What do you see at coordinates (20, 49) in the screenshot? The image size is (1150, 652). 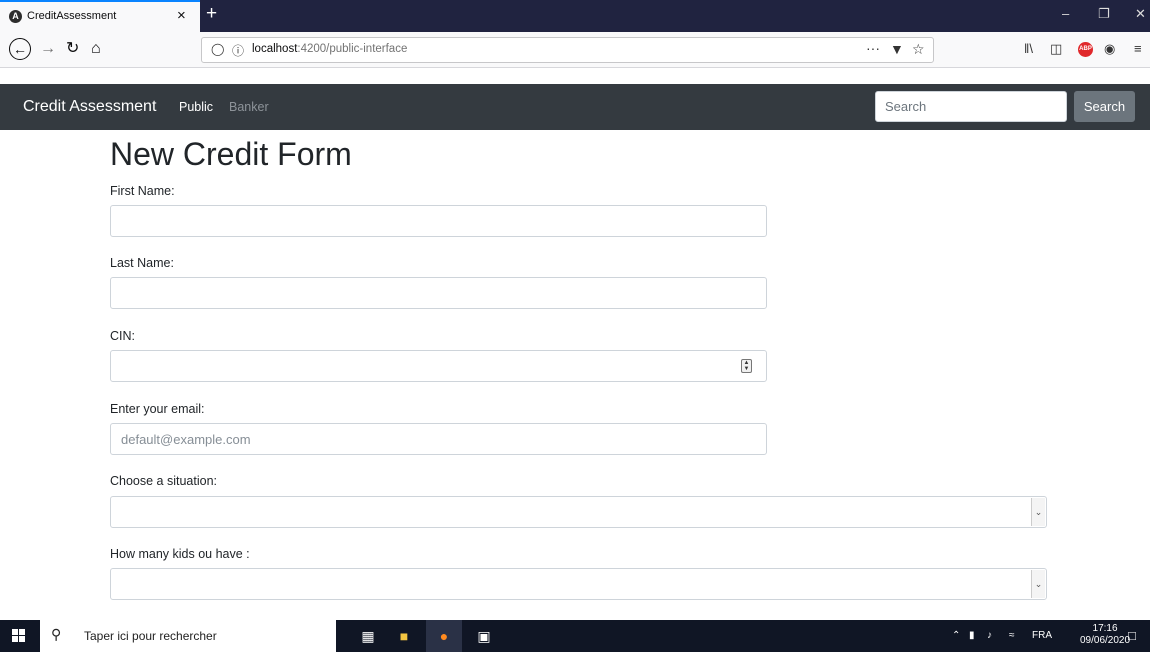 I see `back-arrow-icon: ←` at bounding box center [20, 49].